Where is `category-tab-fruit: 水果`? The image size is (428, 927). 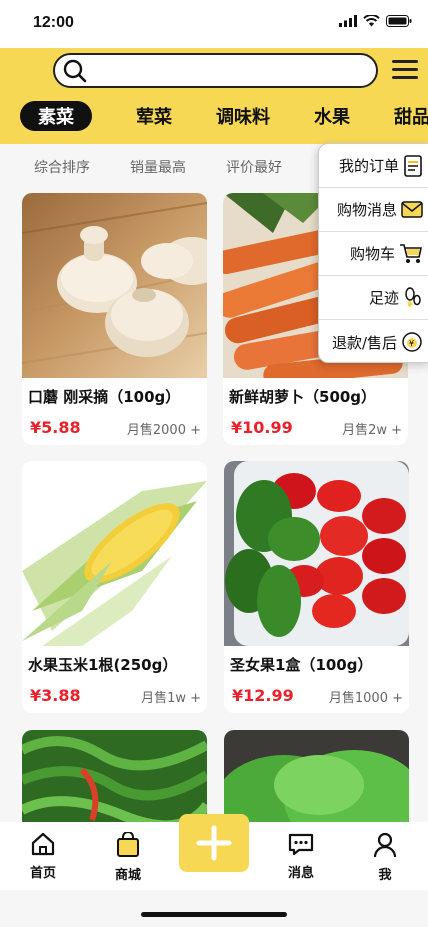
category-tab-fruit: 水果 is located at coordinates (332, 116).